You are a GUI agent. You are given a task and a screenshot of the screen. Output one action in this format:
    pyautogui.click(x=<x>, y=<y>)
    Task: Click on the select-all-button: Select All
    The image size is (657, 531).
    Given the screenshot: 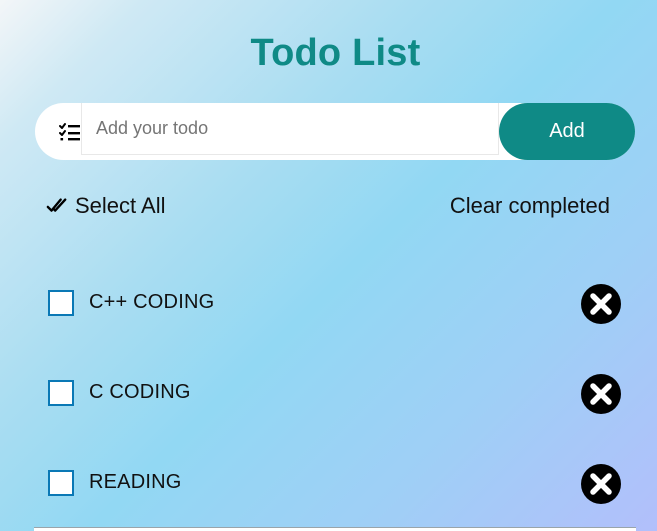 What is the action you would take?
    pyautogui.click(x=106, y=206)
    